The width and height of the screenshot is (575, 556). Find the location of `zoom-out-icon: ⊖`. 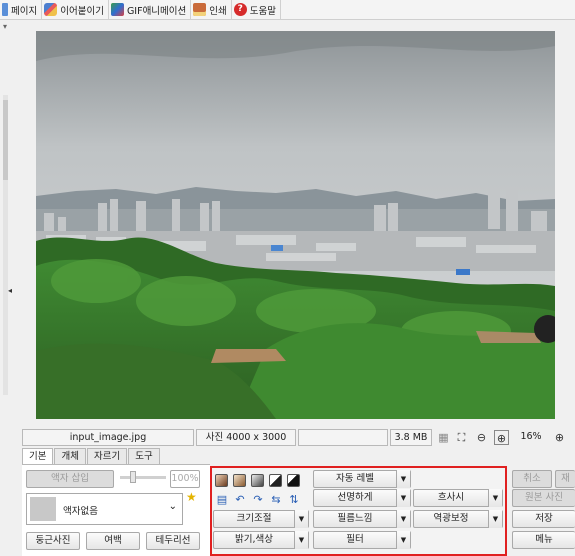

zoom-out-icon: ⊖ is located at coordinates (481, 437).